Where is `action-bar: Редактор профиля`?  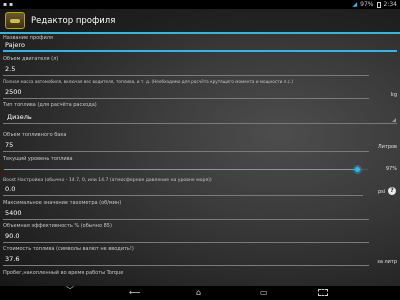
action-bar: Редактор профиля is located at coordinates (200, 21).